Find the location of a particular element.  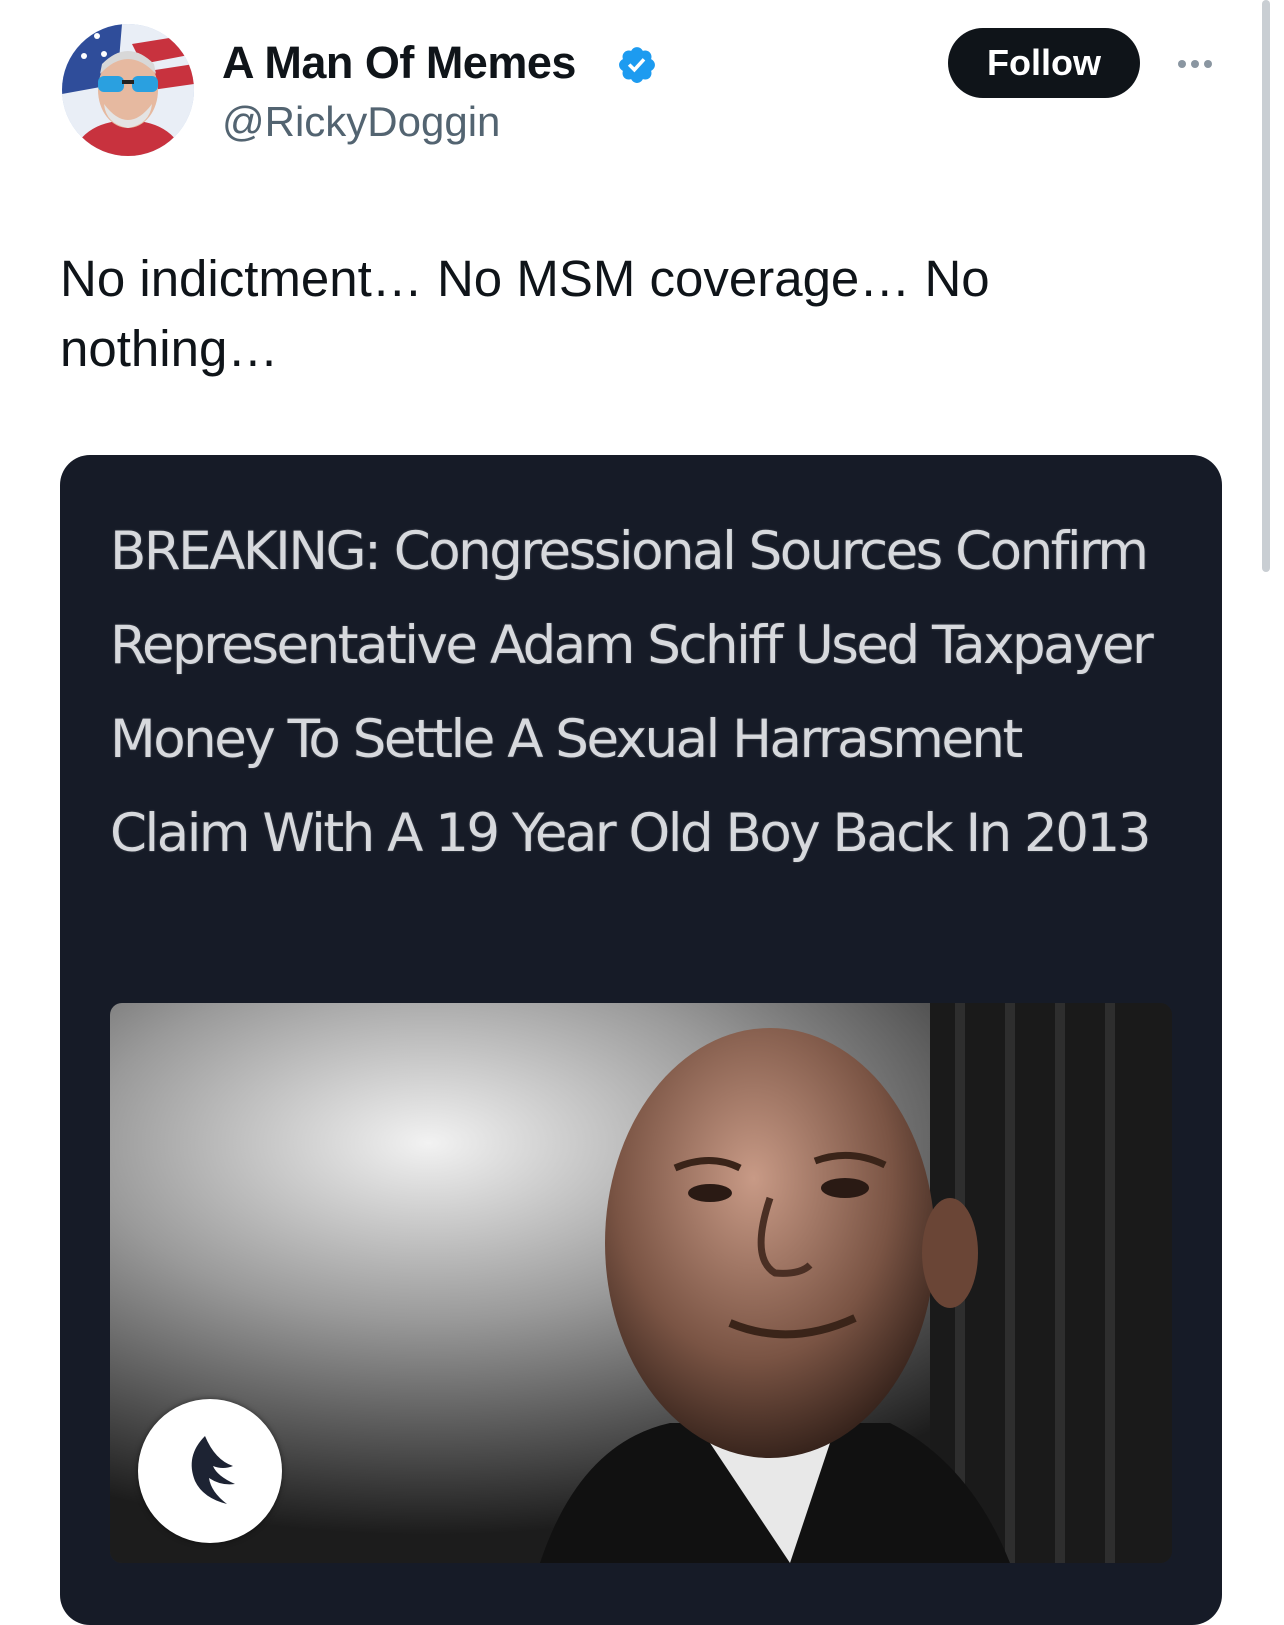

logo-mark is located at coordinates (213, 1470).